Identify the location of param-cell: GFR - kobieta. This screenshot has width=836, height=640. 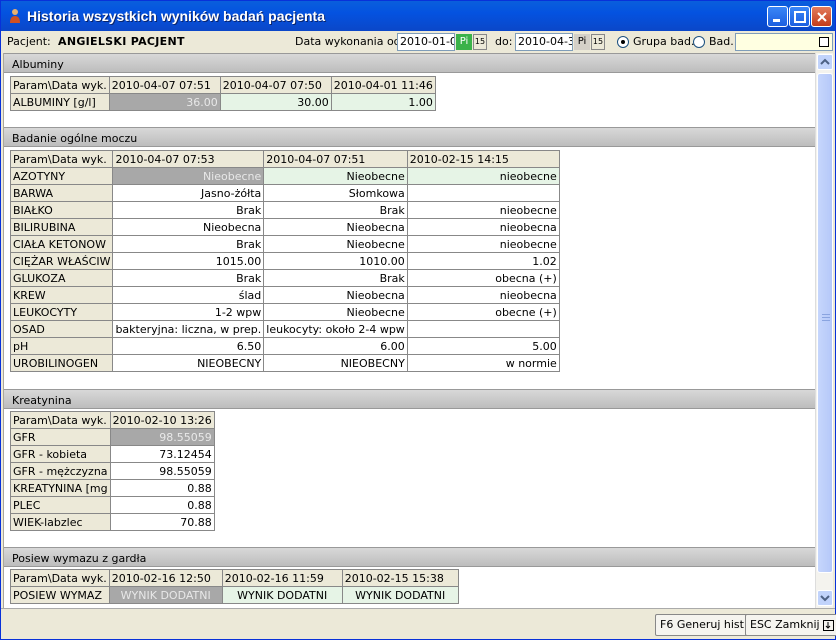
(60, 454).